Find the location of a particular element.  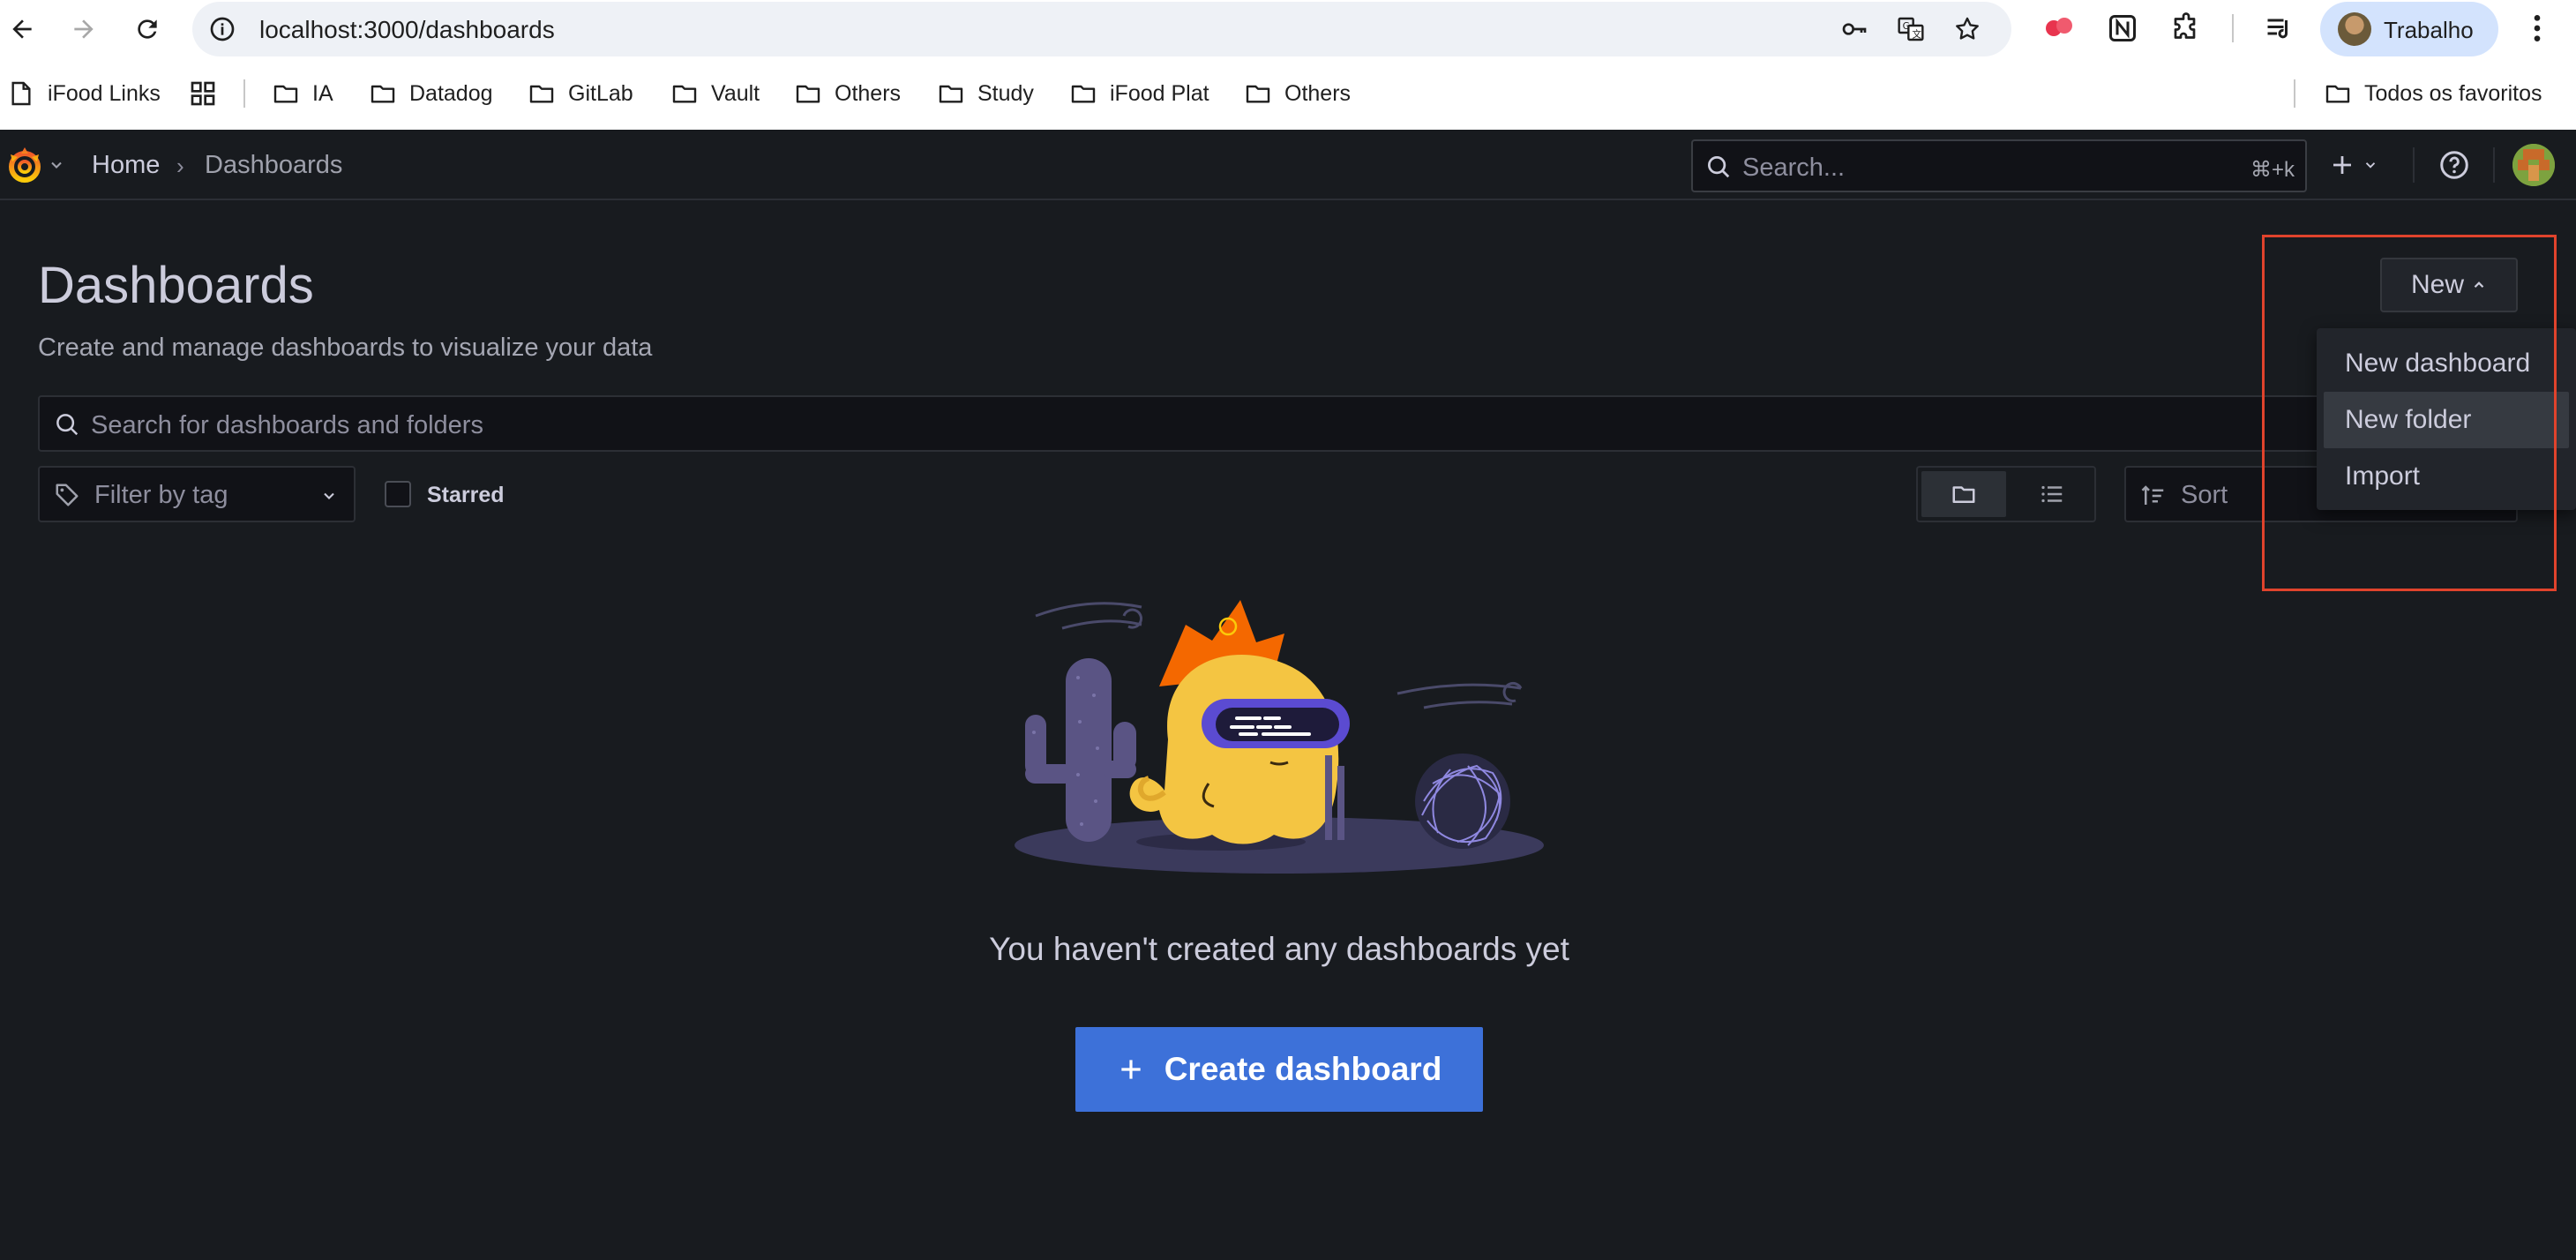

bookmark-folder-gitlab: GitLab is located at coordinates (581, 93).